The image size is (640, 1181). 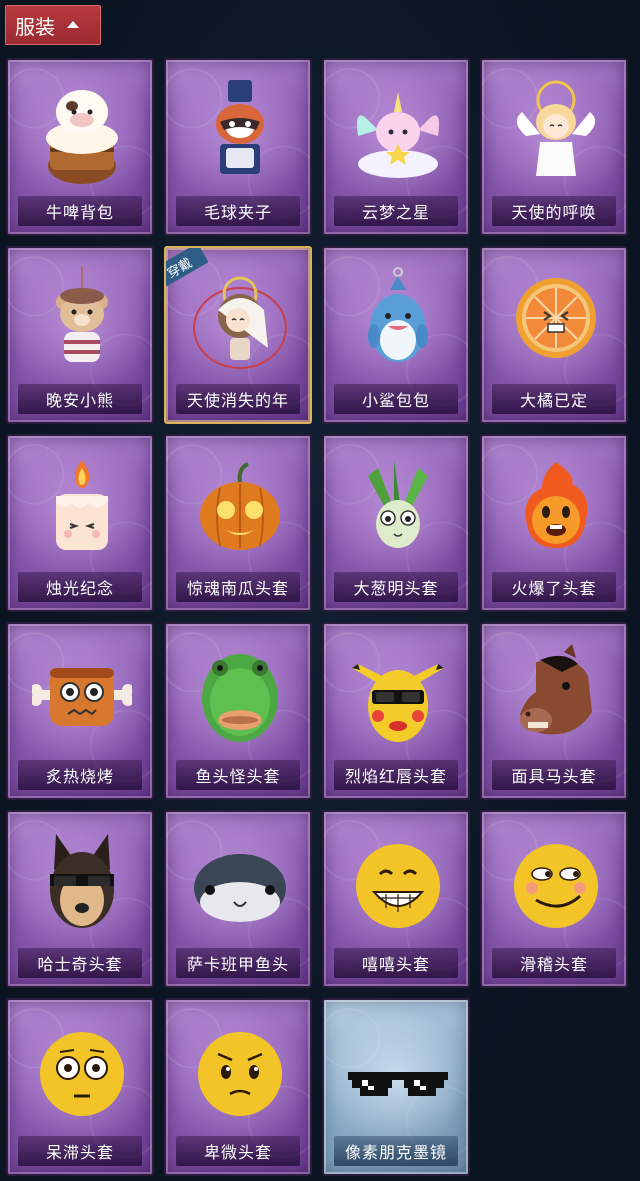 I want to click on item-label: 惊魂南瓜头套, so click(x=238, y=587).